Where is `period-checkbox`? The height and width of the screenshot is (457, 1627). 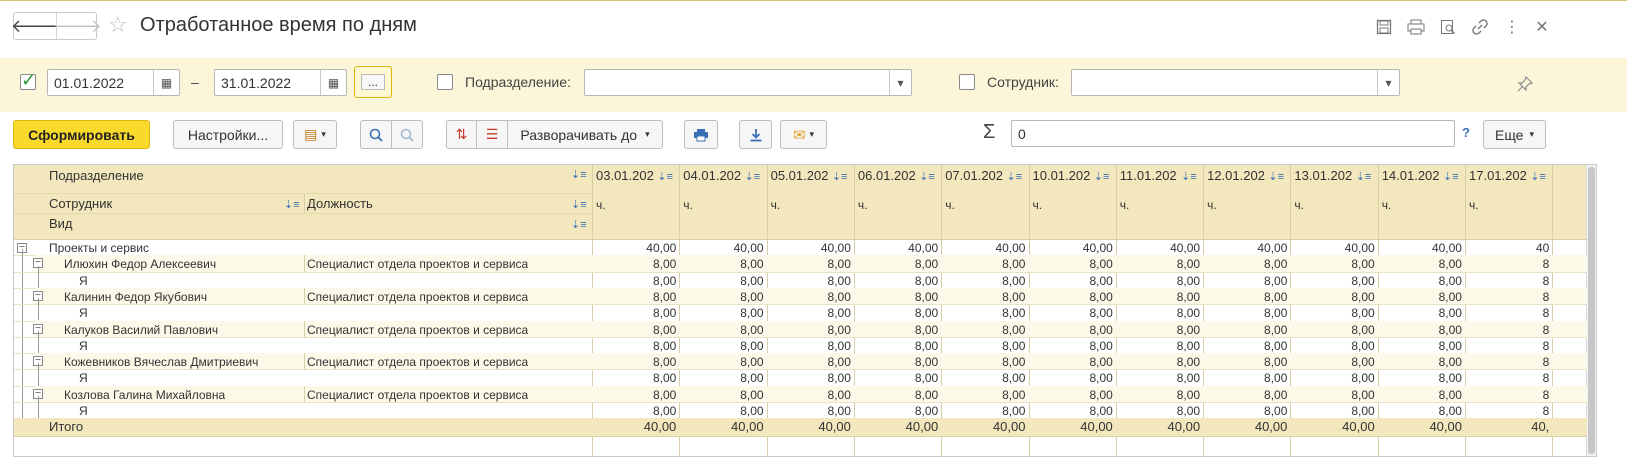
period-checkbox is located at coordinates (28, 80).